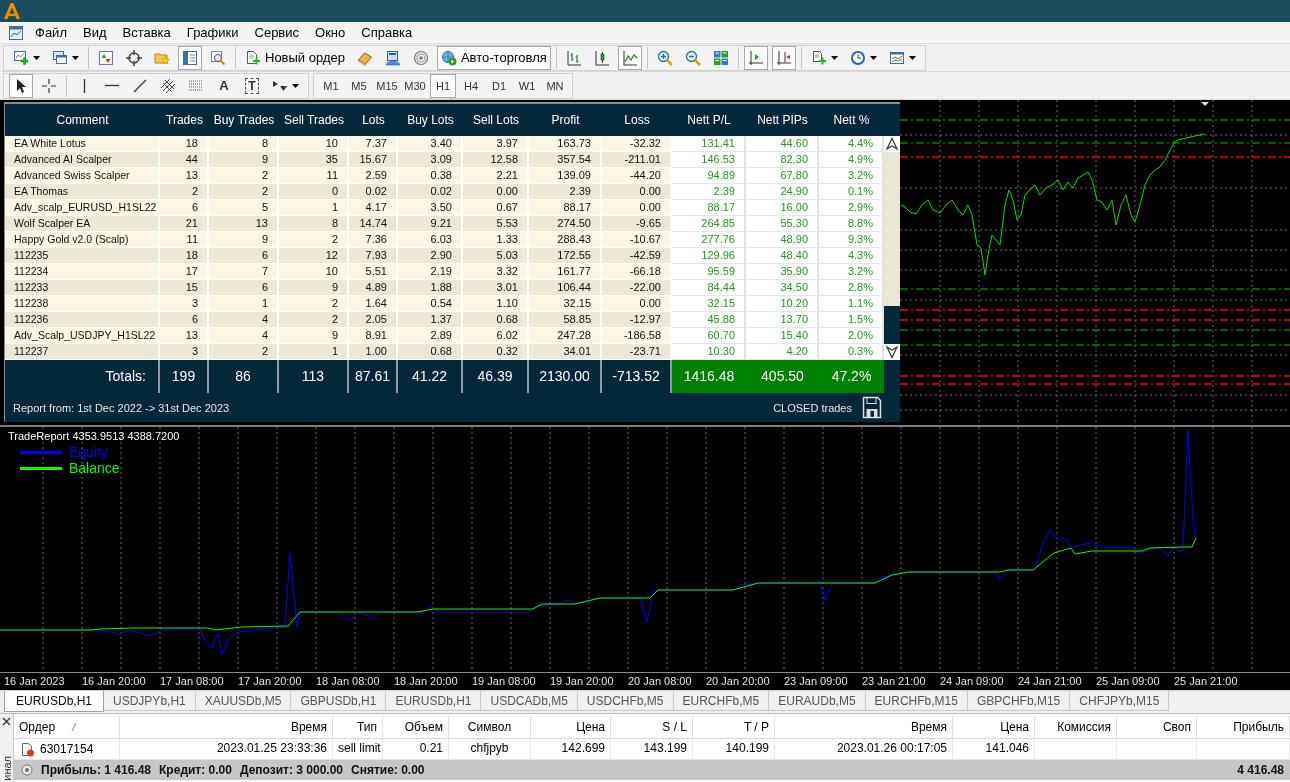  I want to click on timeframe-button: M5, so click(359, 85).